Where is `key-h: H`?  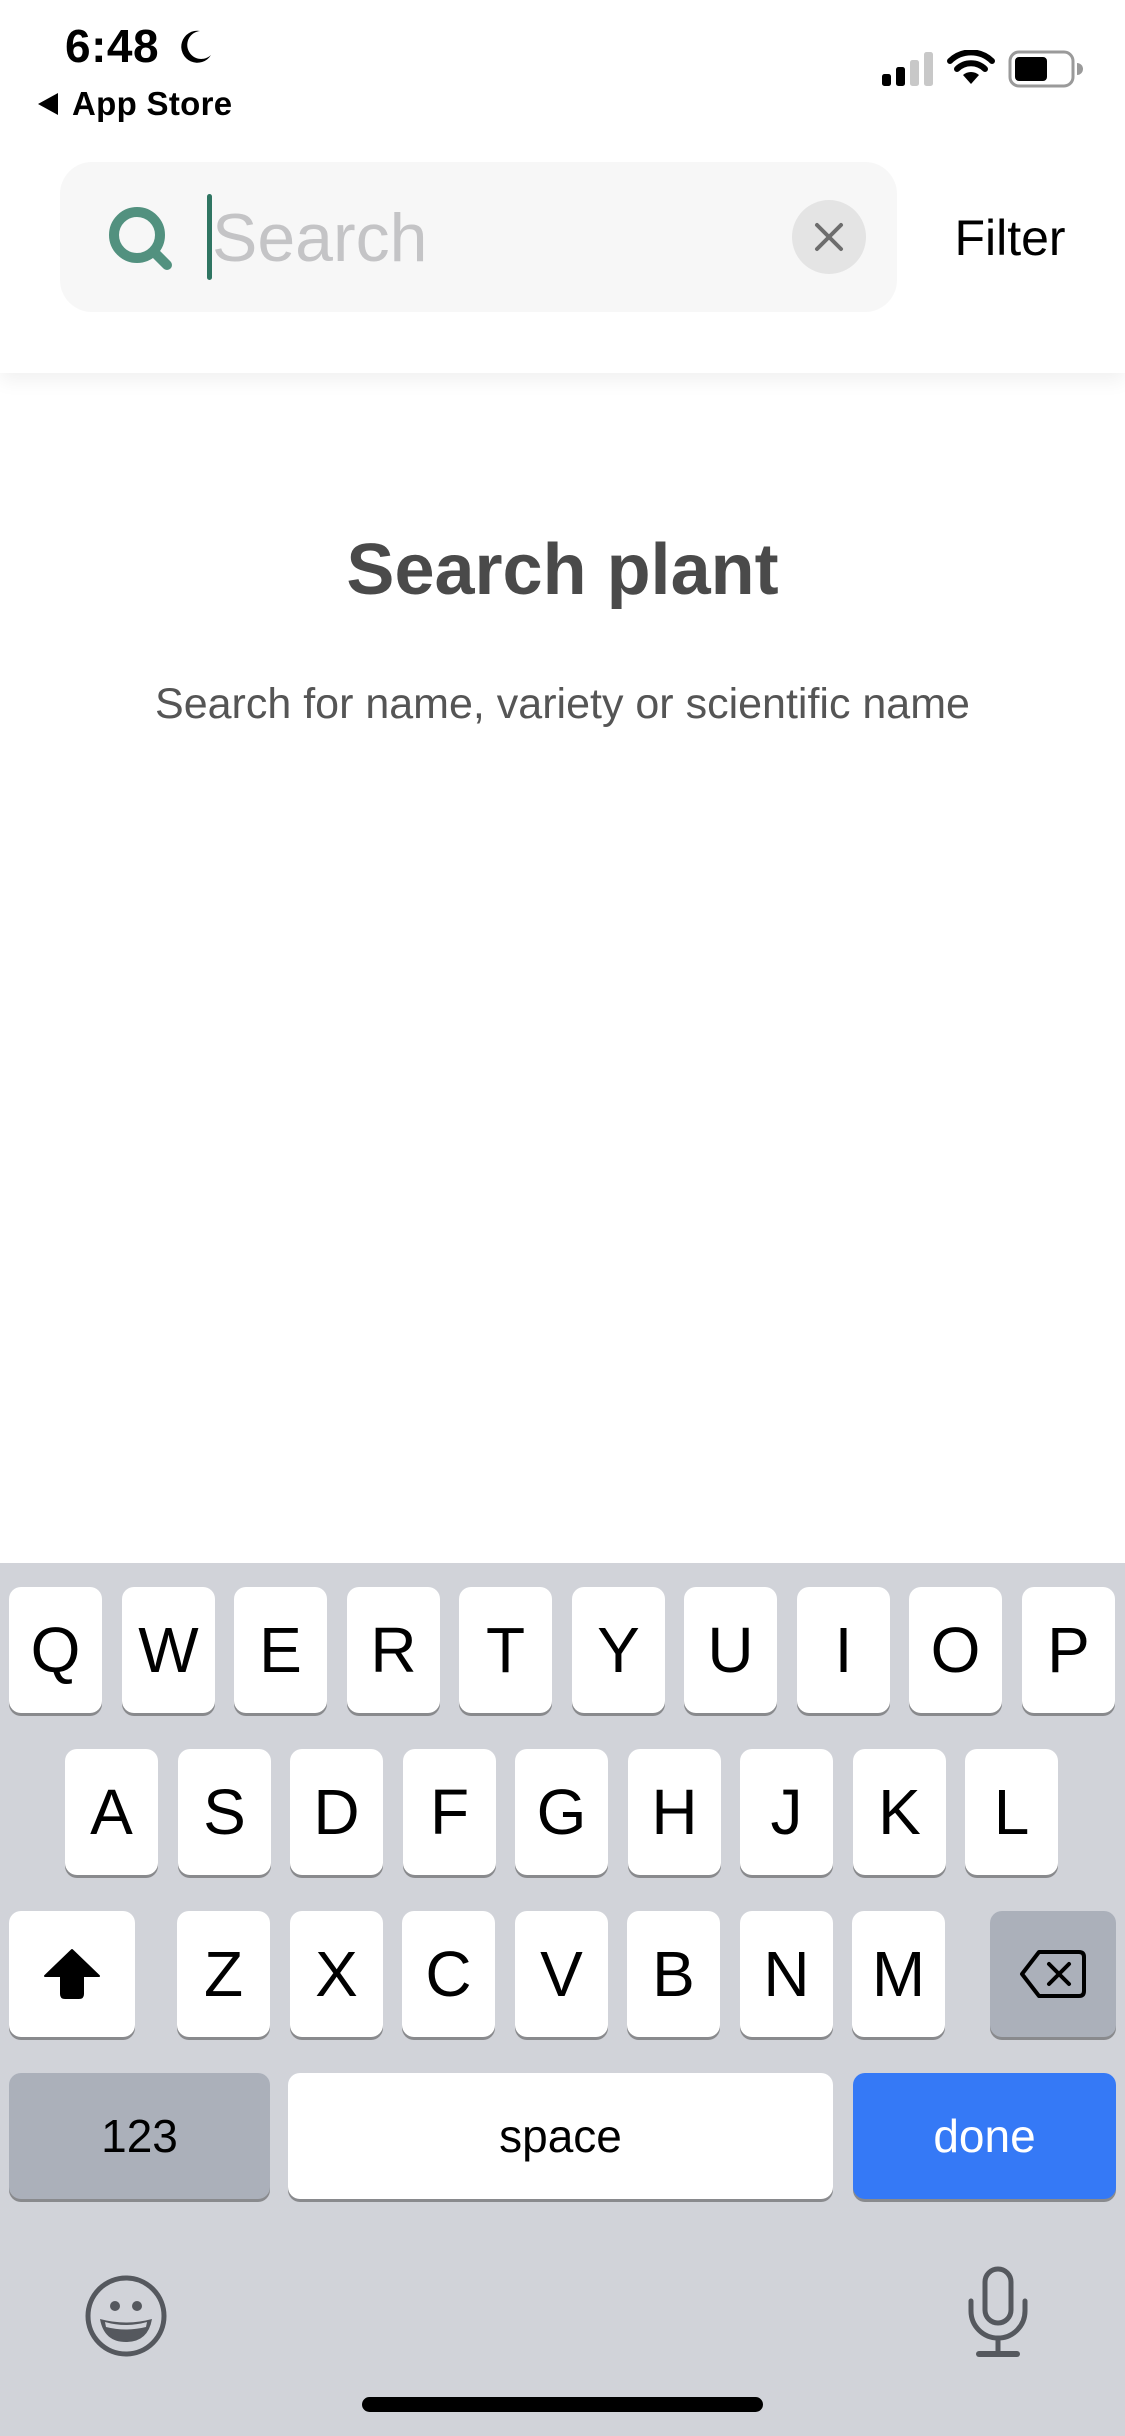 key-h: H is located at coordinates (674, 1812).